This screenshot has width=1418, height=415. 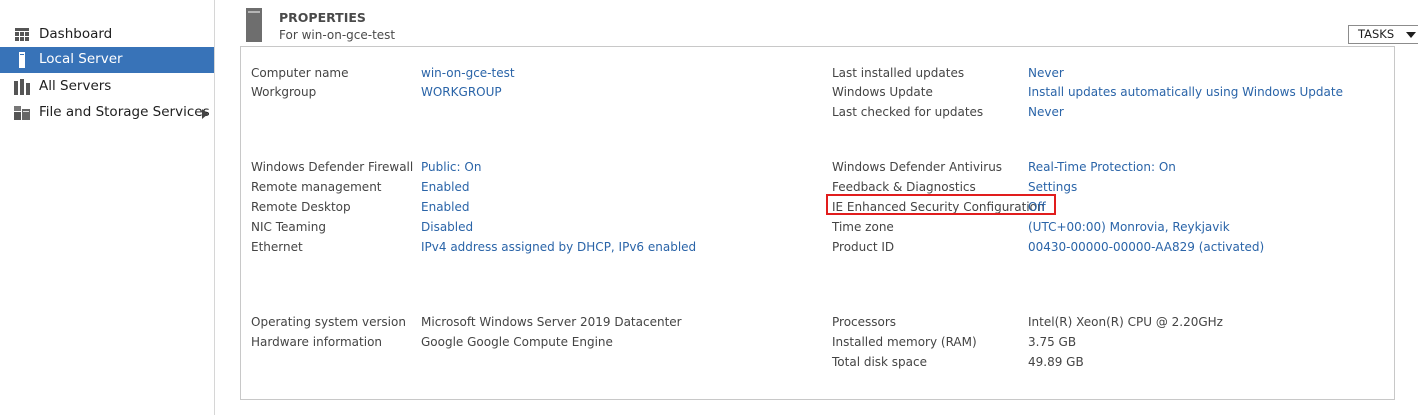 What do you see at coordinates (908, 112) in the screenshot?
I see `property-label: Last checked for updates` at bounding box center [908, 112].